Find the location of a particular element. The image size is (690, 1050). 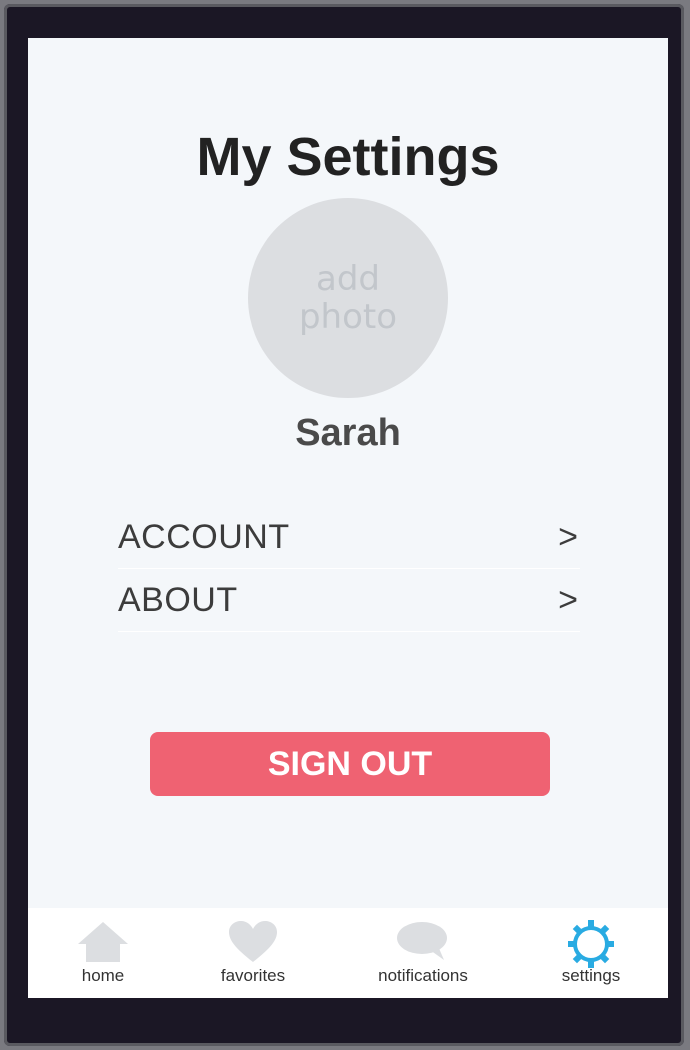

tab-home: home is located at coordinates (103, 953).